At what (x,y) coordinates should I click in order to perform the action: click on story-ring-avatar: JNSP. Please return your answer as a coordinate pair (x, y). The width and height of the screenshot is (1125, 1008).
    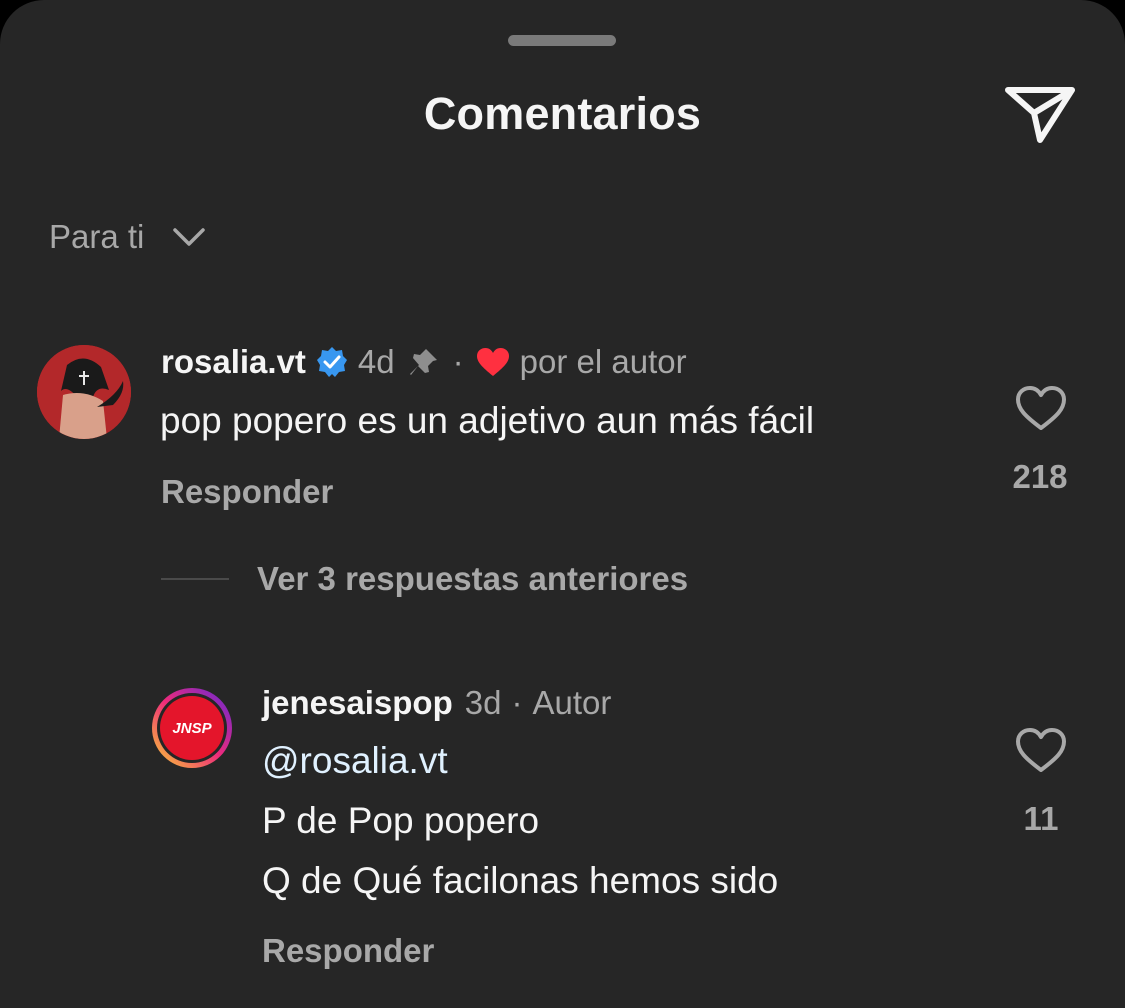
    Looking at the image, I should click on (192, 728).